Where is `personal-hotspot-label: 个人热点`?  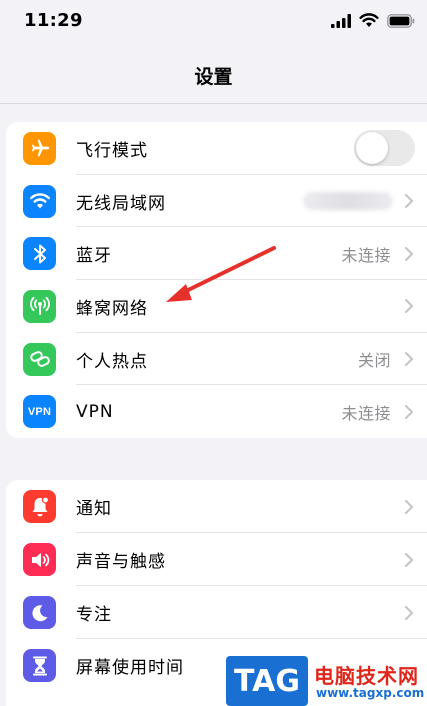 personal-hotspot-label: 个人热点 is located at coordinates (112, 361).